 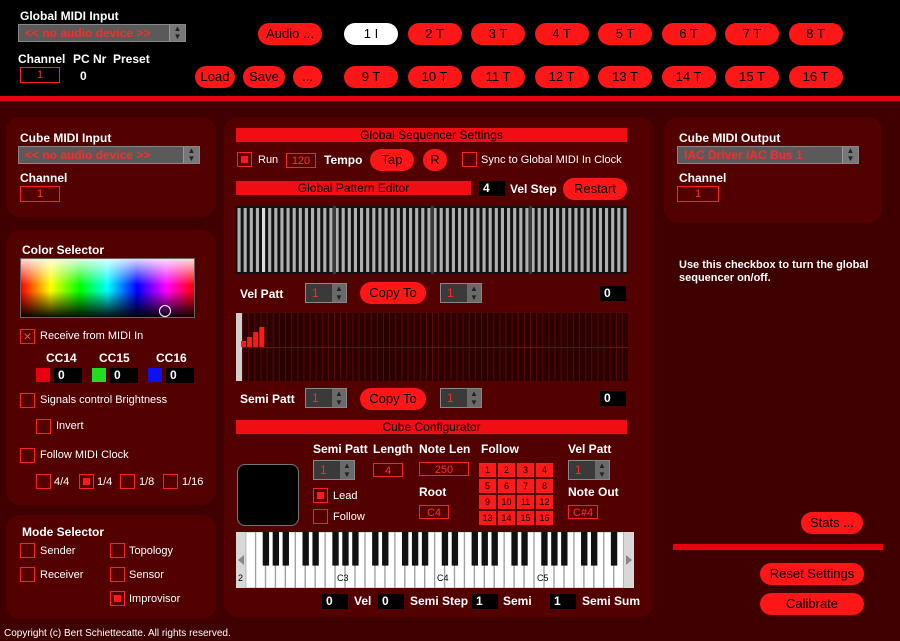 I want to click on load-button: Load, so click(x=215, y=77).